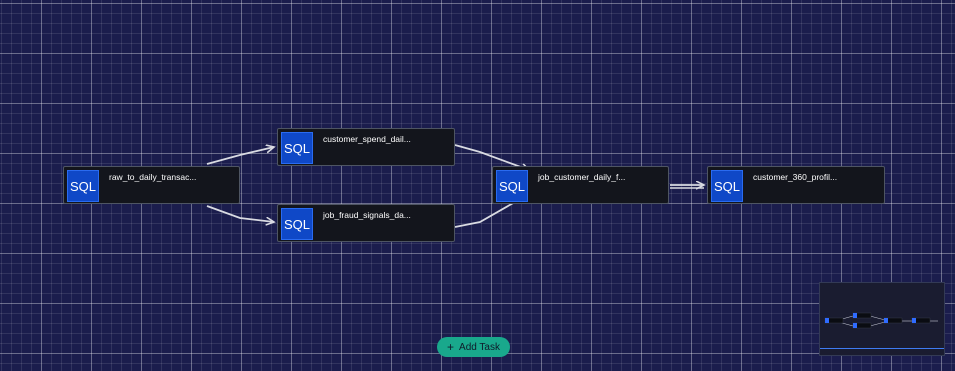 The image size is (955, 371). I want to click on minimap-graph, so click(881, 320).